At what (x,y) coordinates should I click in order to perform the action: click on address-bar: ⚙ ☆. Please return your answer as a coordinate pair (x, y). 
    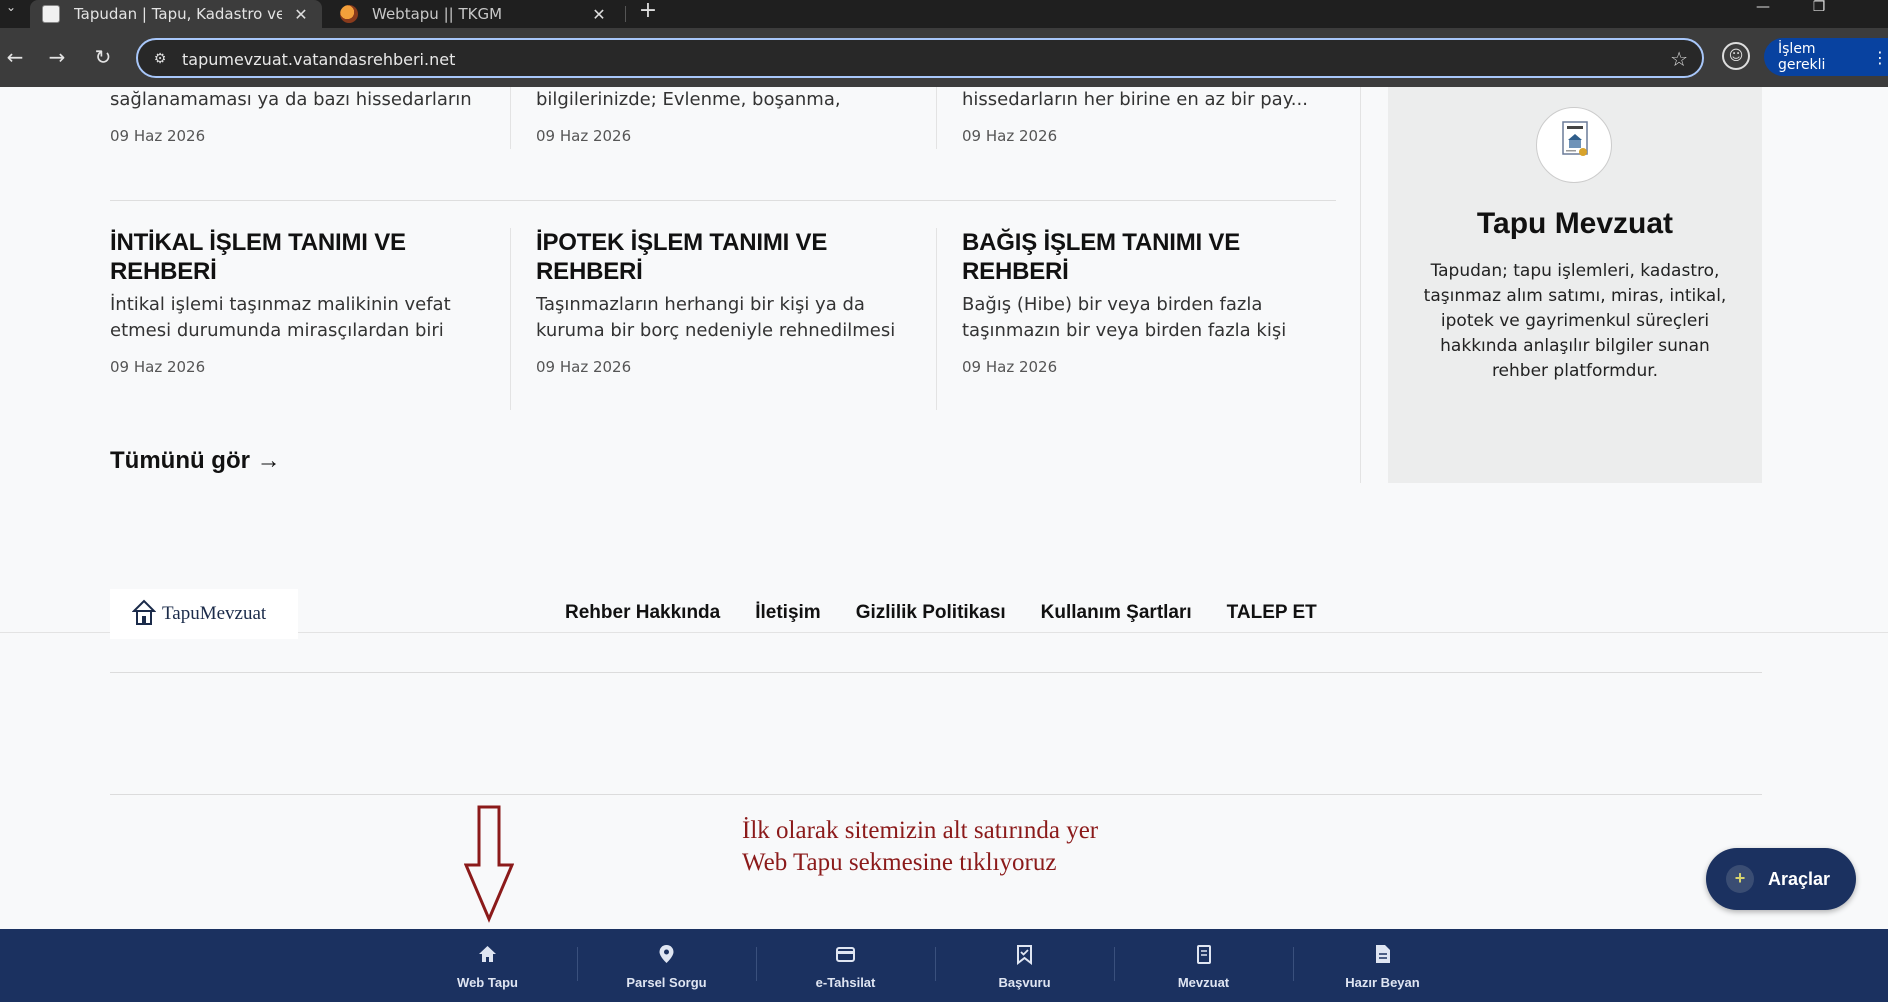
    Looking at the image, I should click on (920, 58).